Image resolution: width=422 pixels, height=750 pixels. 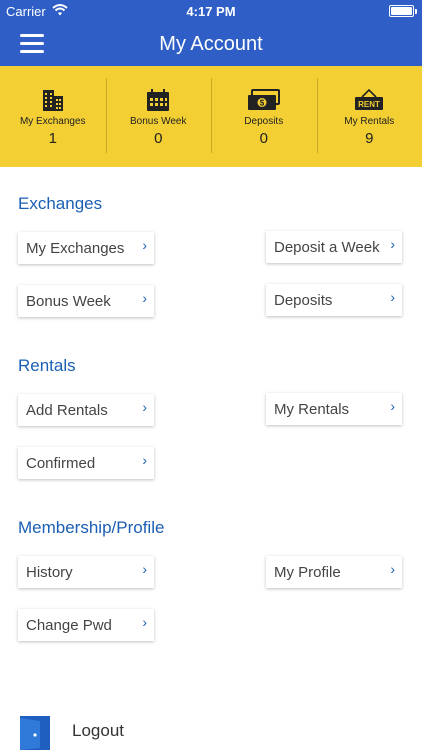 What do you see at coordinates (68, 301) in the screenshot?
I see `tile-label: Bonus Week` at bounding box center [68, 301].